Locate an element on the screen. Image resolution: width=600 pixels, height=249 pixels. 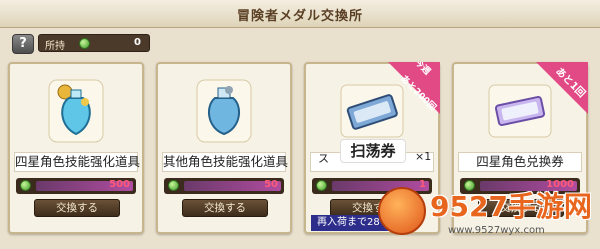
item-cost-value: 500 is located at coordinates (119, 184).